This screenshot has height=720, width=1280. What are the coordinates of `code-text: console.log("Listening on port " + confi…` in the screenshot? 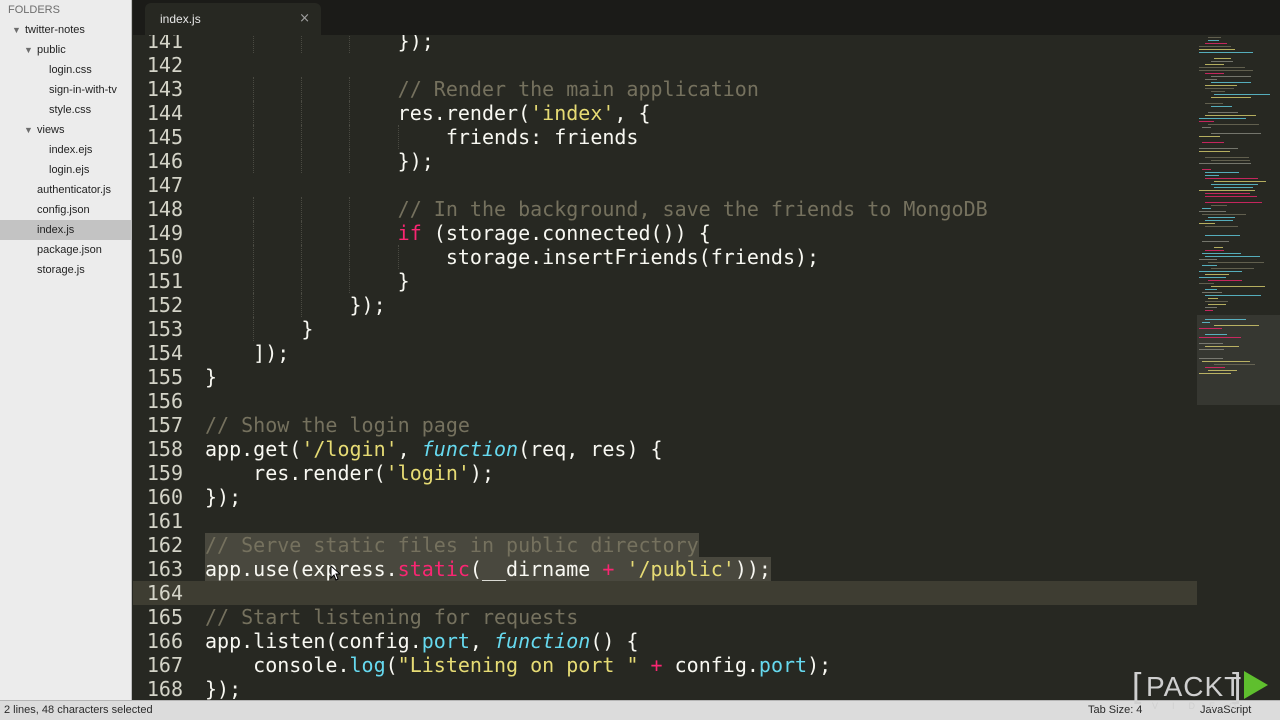 It's located at (518, 665).